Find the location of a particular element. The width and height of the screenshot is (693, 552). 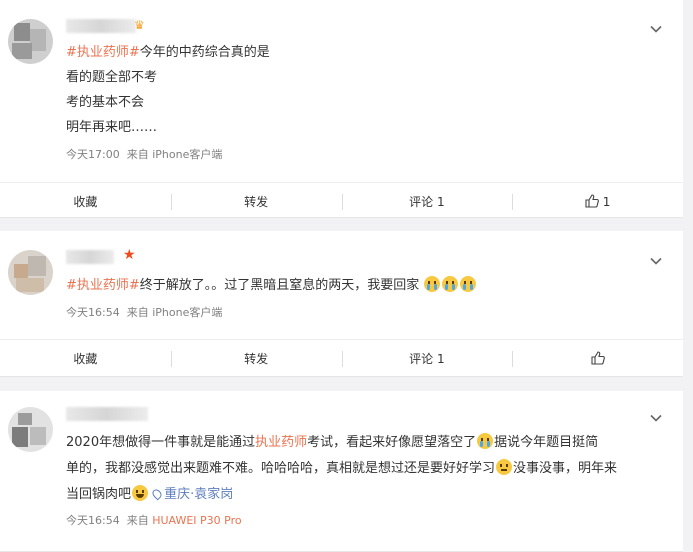

action-bar: 收藏 转发 评论 1 is located at coordinates (341, 358).